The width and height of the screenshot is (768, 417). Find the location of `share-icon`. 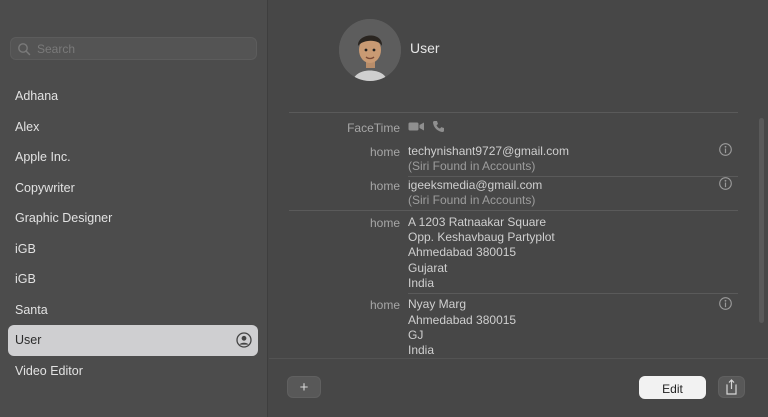

share-icon is located at coordinates (731, 387).